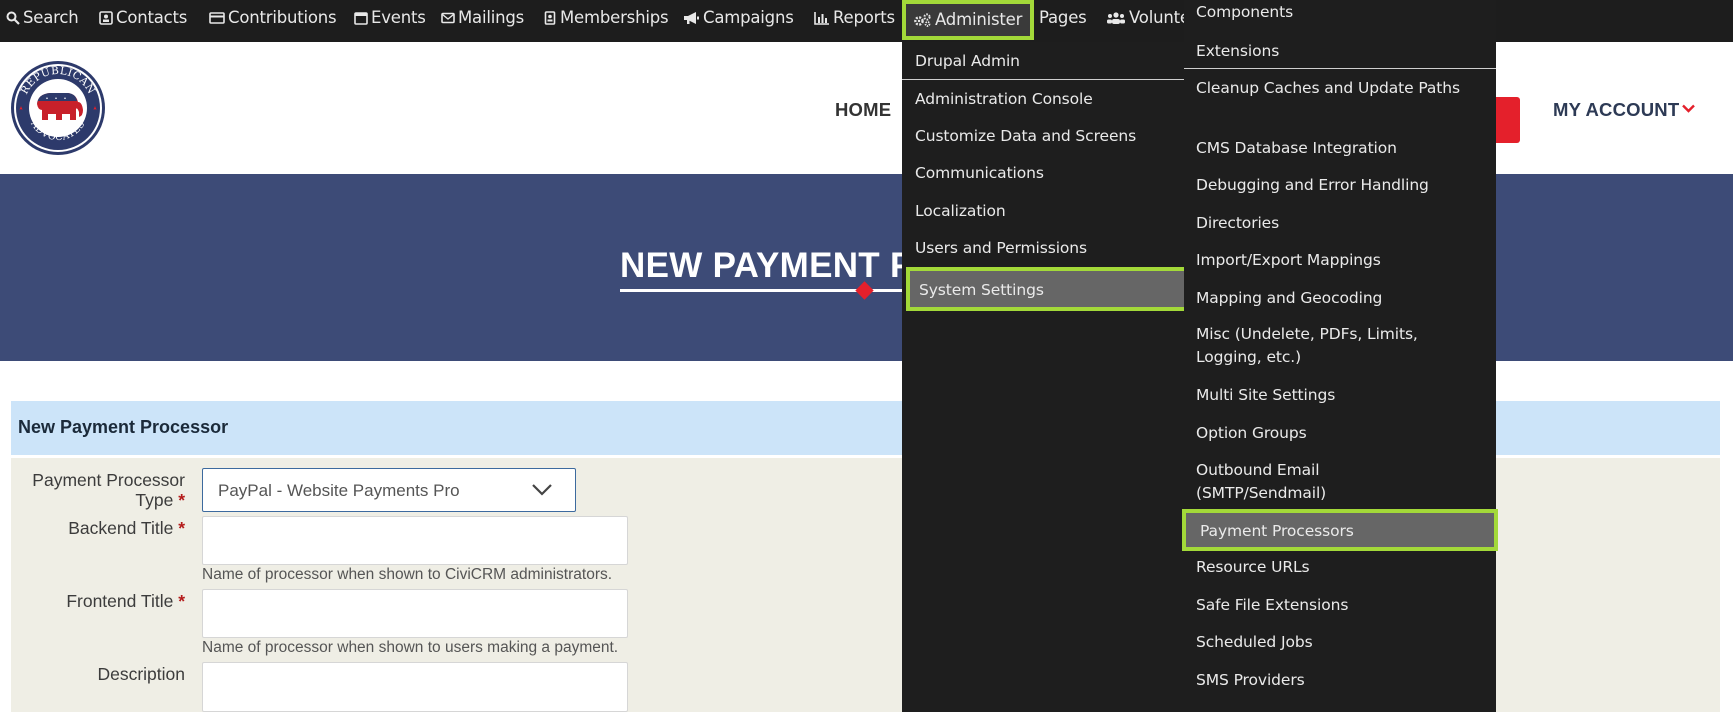  I want to click on backend-title-input, so click(415, 540).